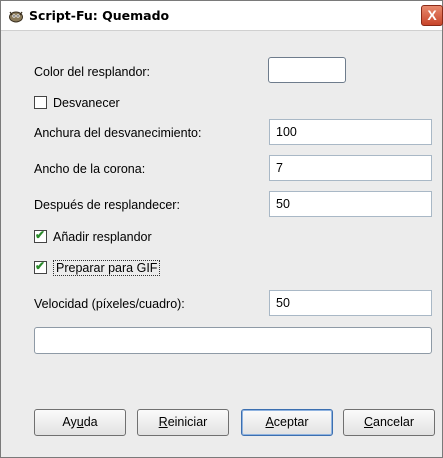 Image resolution: width=443 pixels, height=458 pixels. I want to click on prepare-gif-label: Preparar para GIF, so click(107, 268).